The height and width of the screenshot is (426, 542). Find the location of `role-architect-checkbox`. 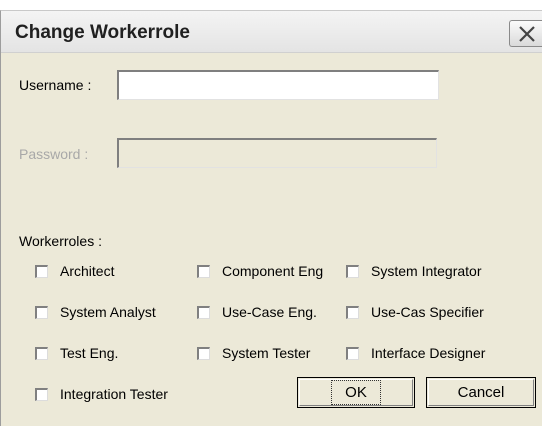

role-architect-checkbox is located at coordinates (41, 271).